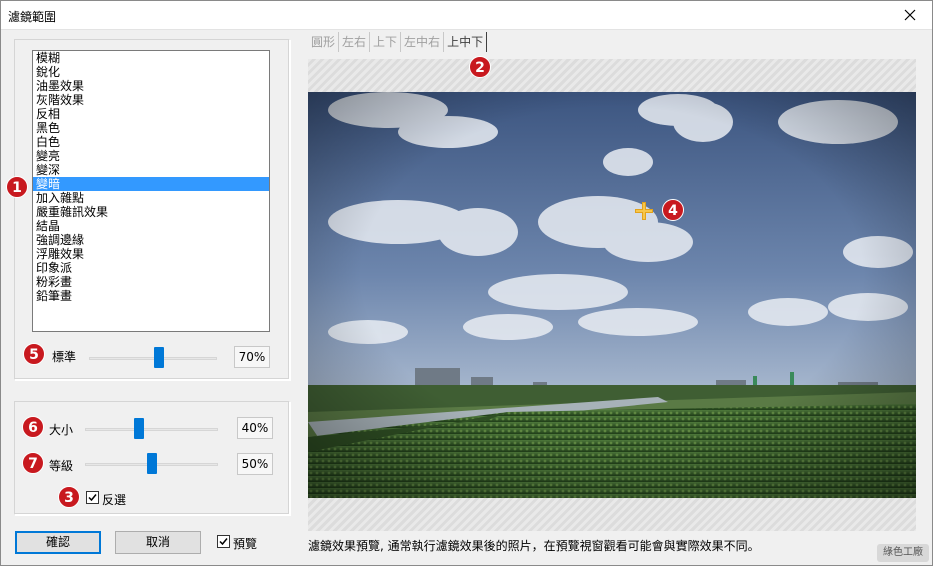  What do you see at coordinates (61, 430) in the screenshot?
I see `size-label: 大小` at bounding box center [61, 430].